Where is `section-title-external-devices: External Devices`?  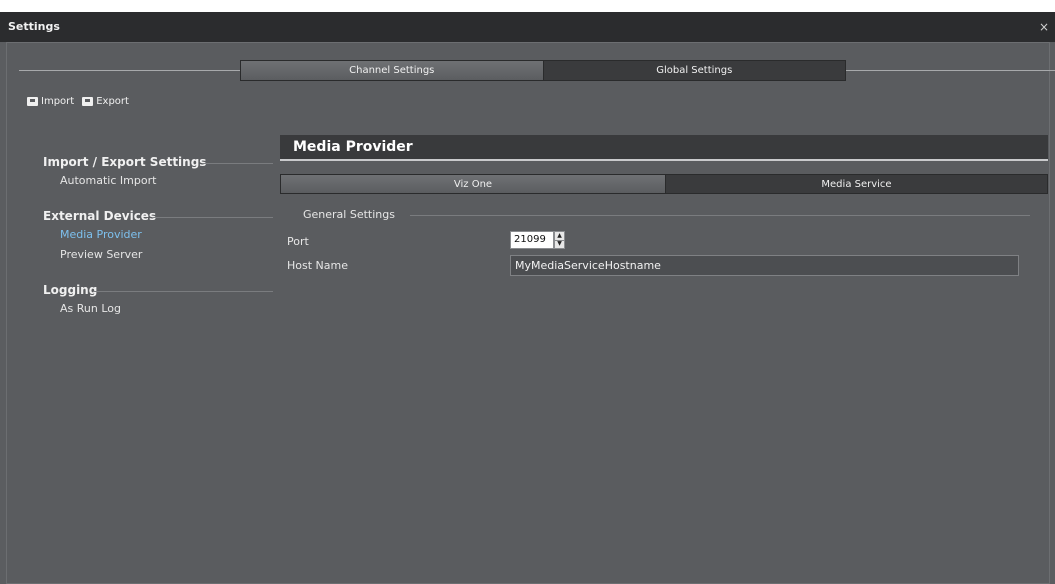
section-title-external-devices: External Devices is located at coordinates (100, 216).